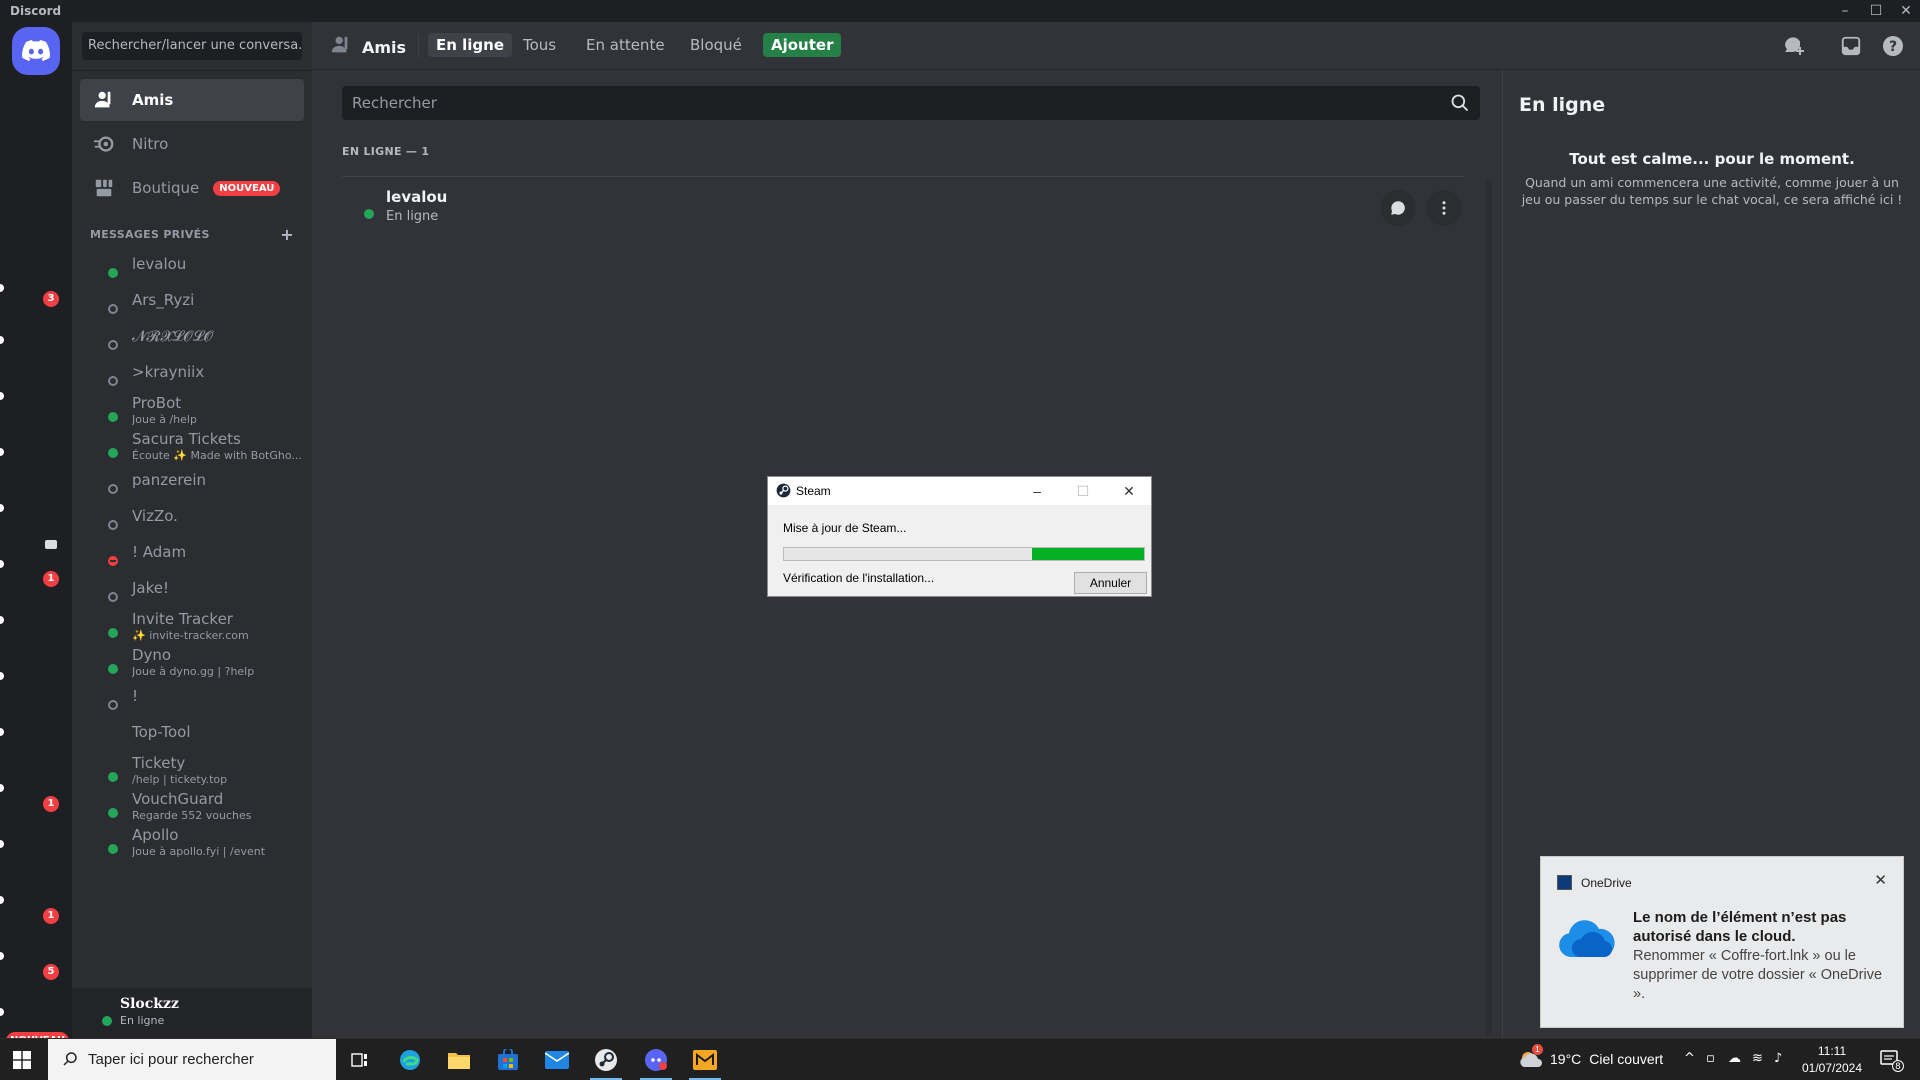 This screenshot has height=1080, width=1920. I want to click on app-taskbar-icon, so click(705, 1059).